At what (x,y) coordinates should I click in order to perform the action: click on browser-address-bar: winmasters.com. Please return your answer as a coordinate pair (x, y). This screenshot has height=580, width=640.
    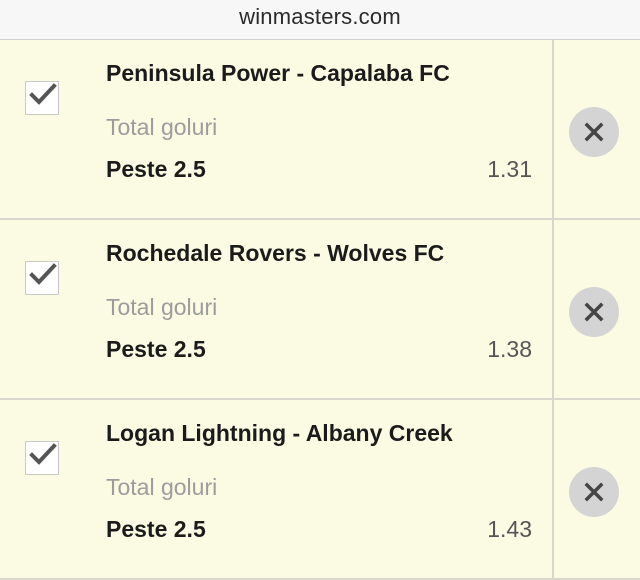
    Looking at the image, I should click on (320, 20).